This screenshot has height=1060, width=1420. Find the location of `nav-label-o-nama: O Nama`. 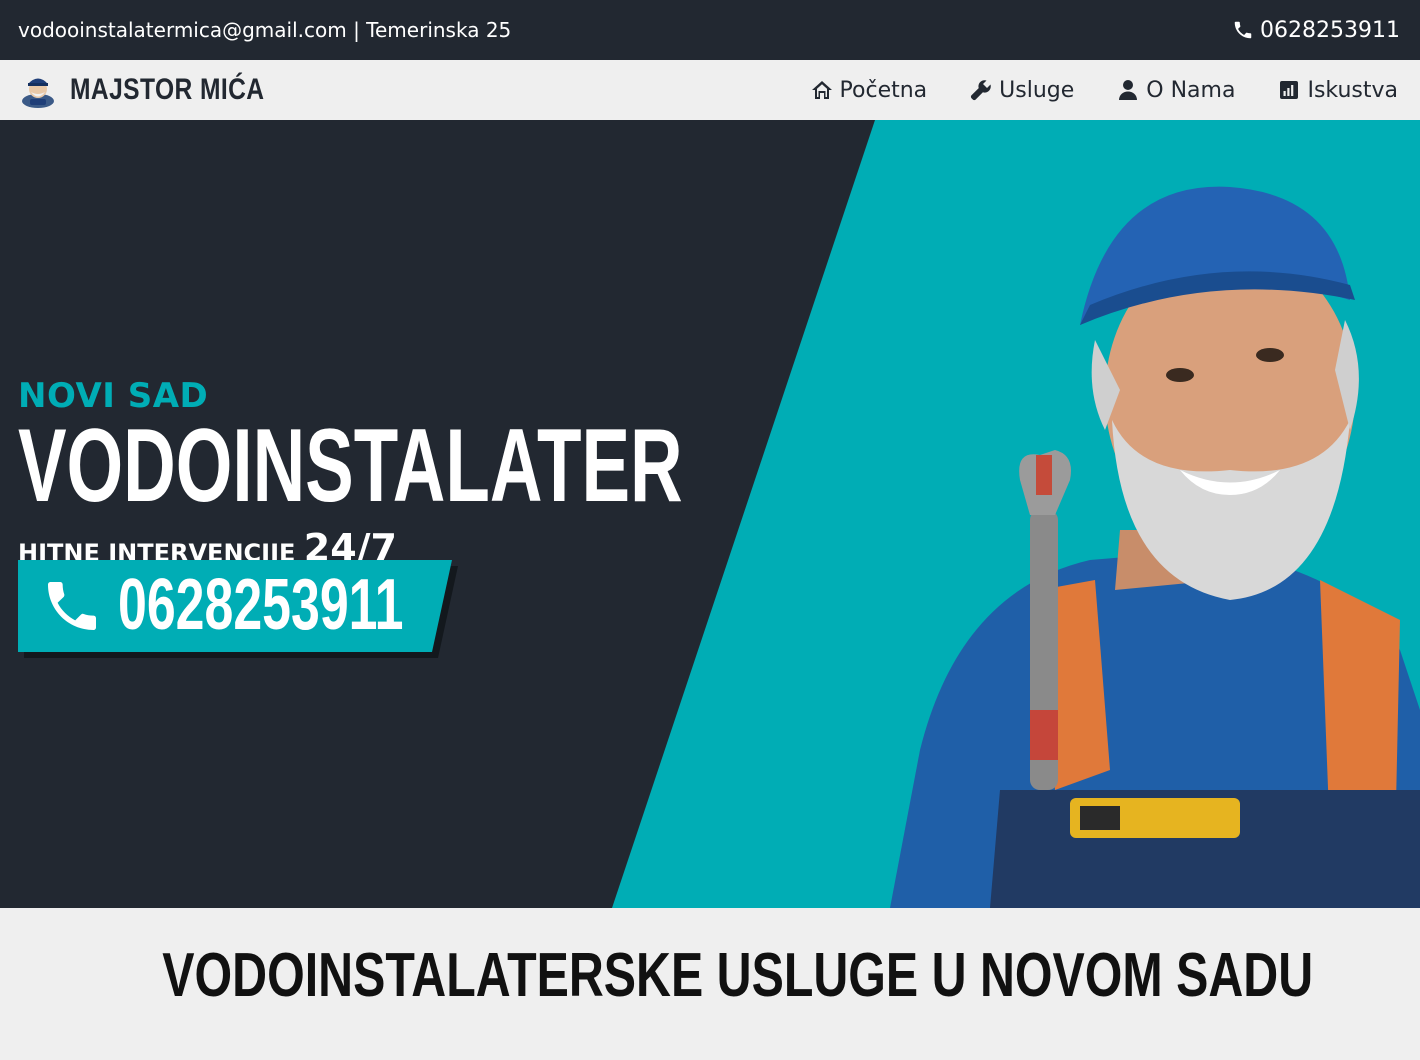

nav-label-o-nama: O Nama is located at coordinates (1191, 90).